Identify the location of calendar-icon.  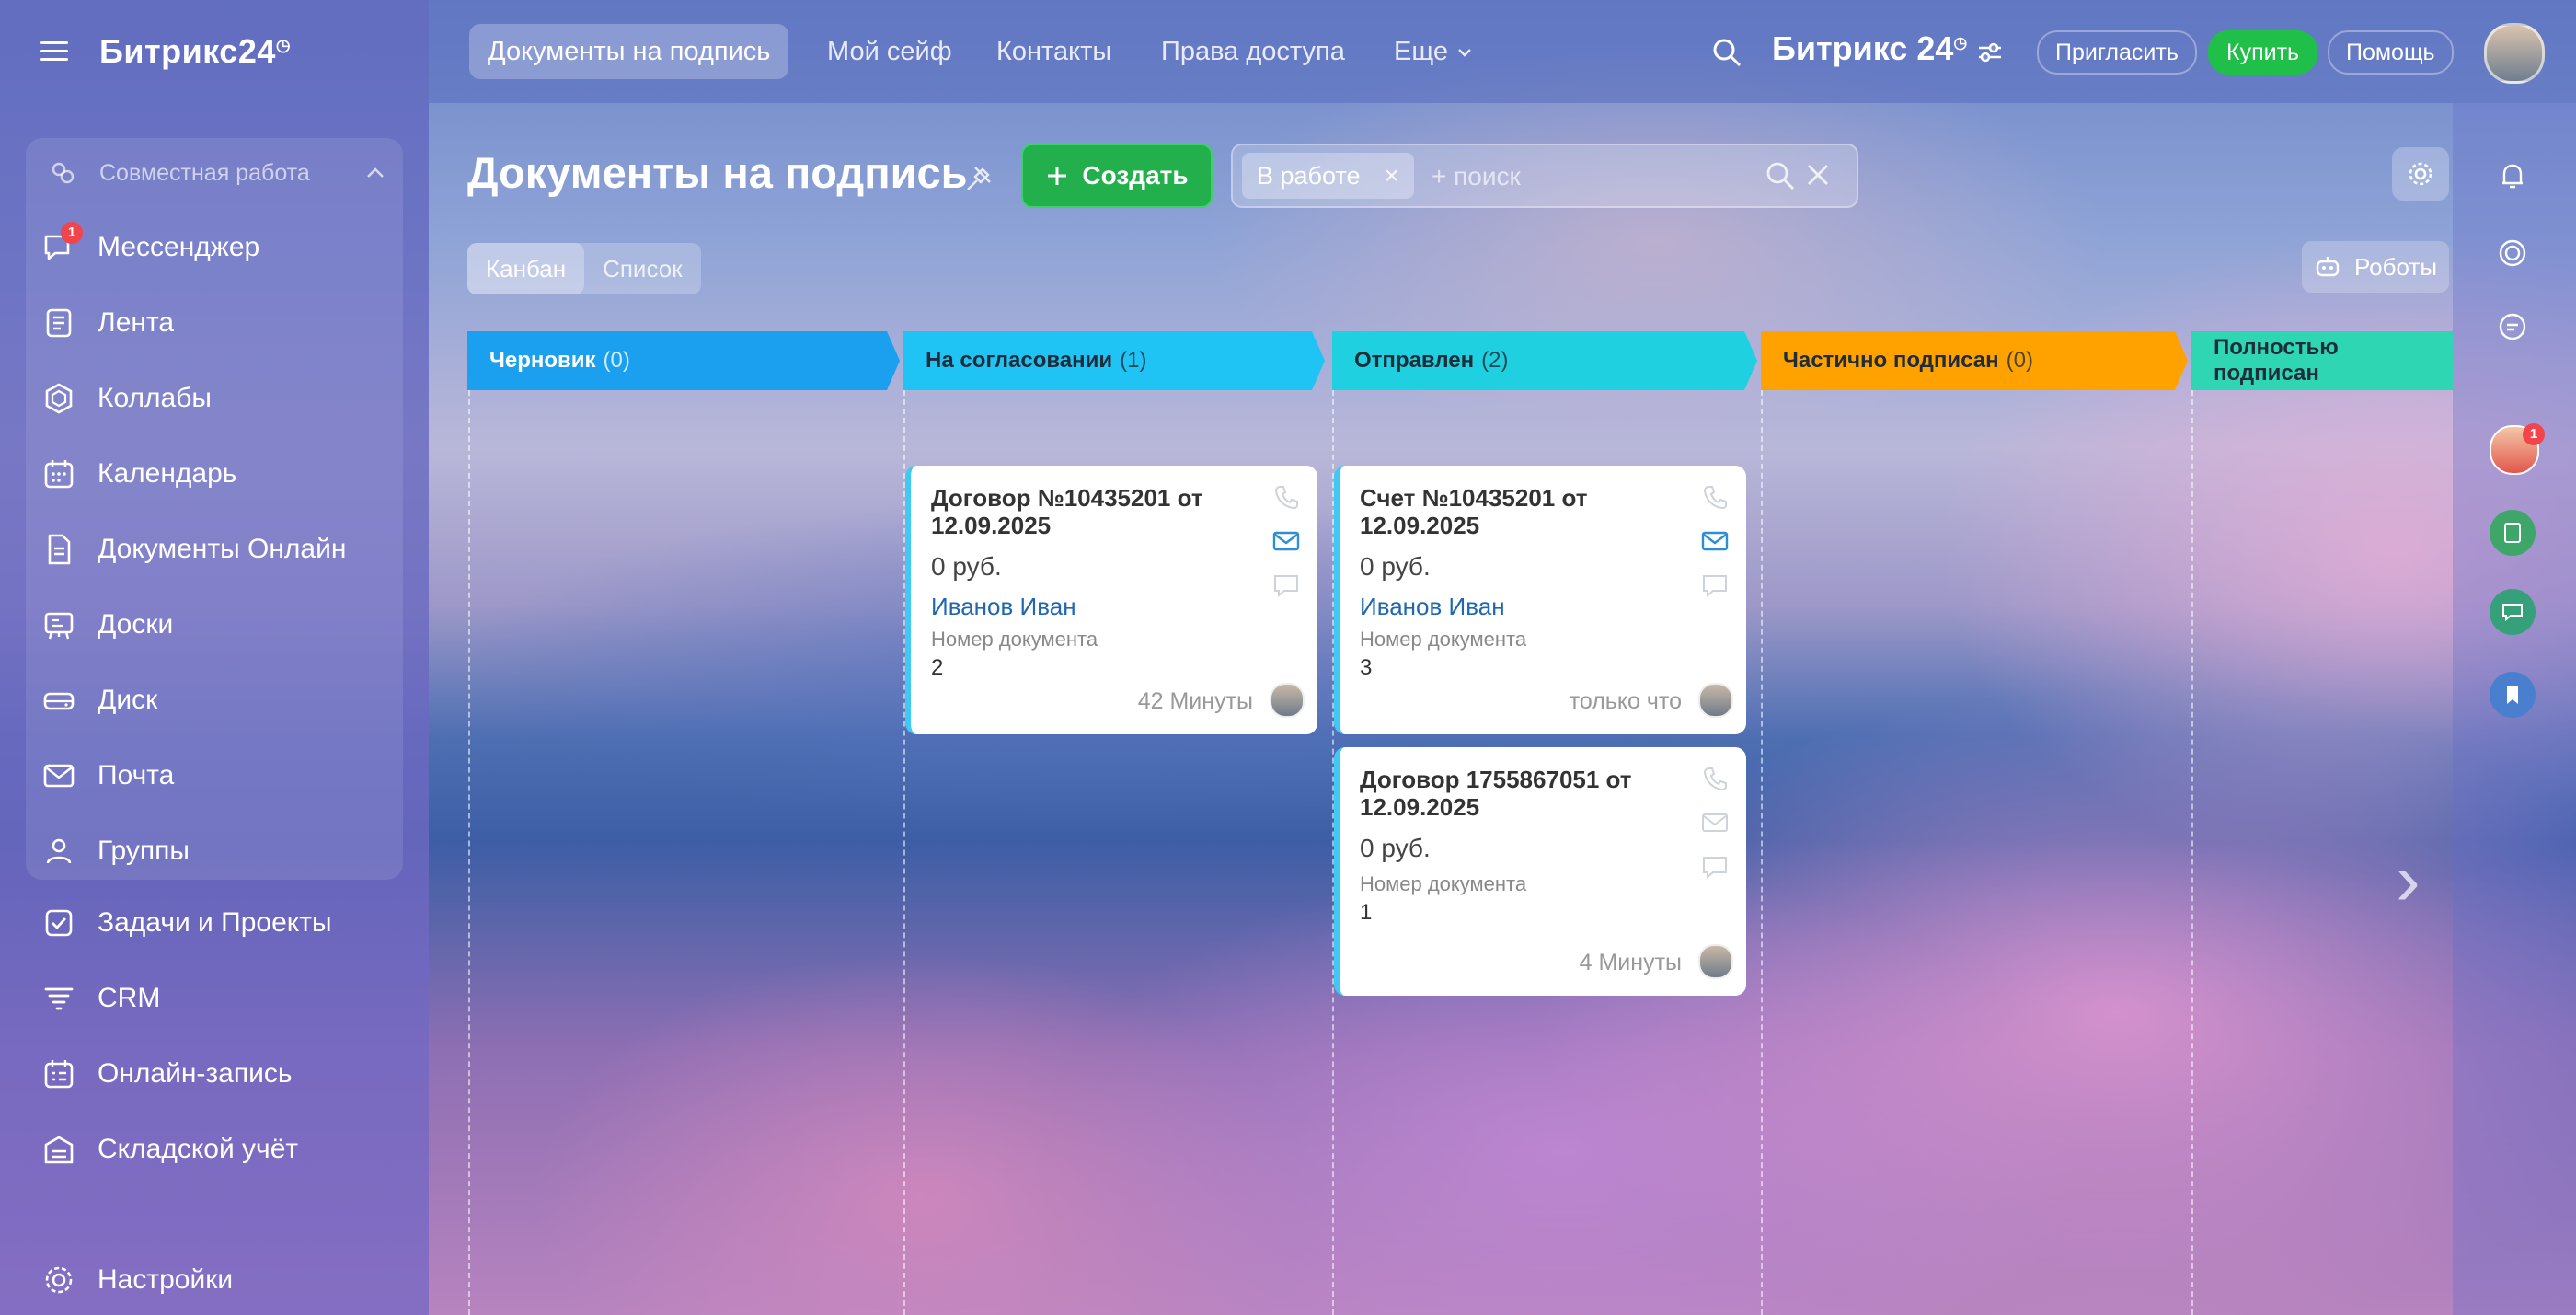
(58, 474).